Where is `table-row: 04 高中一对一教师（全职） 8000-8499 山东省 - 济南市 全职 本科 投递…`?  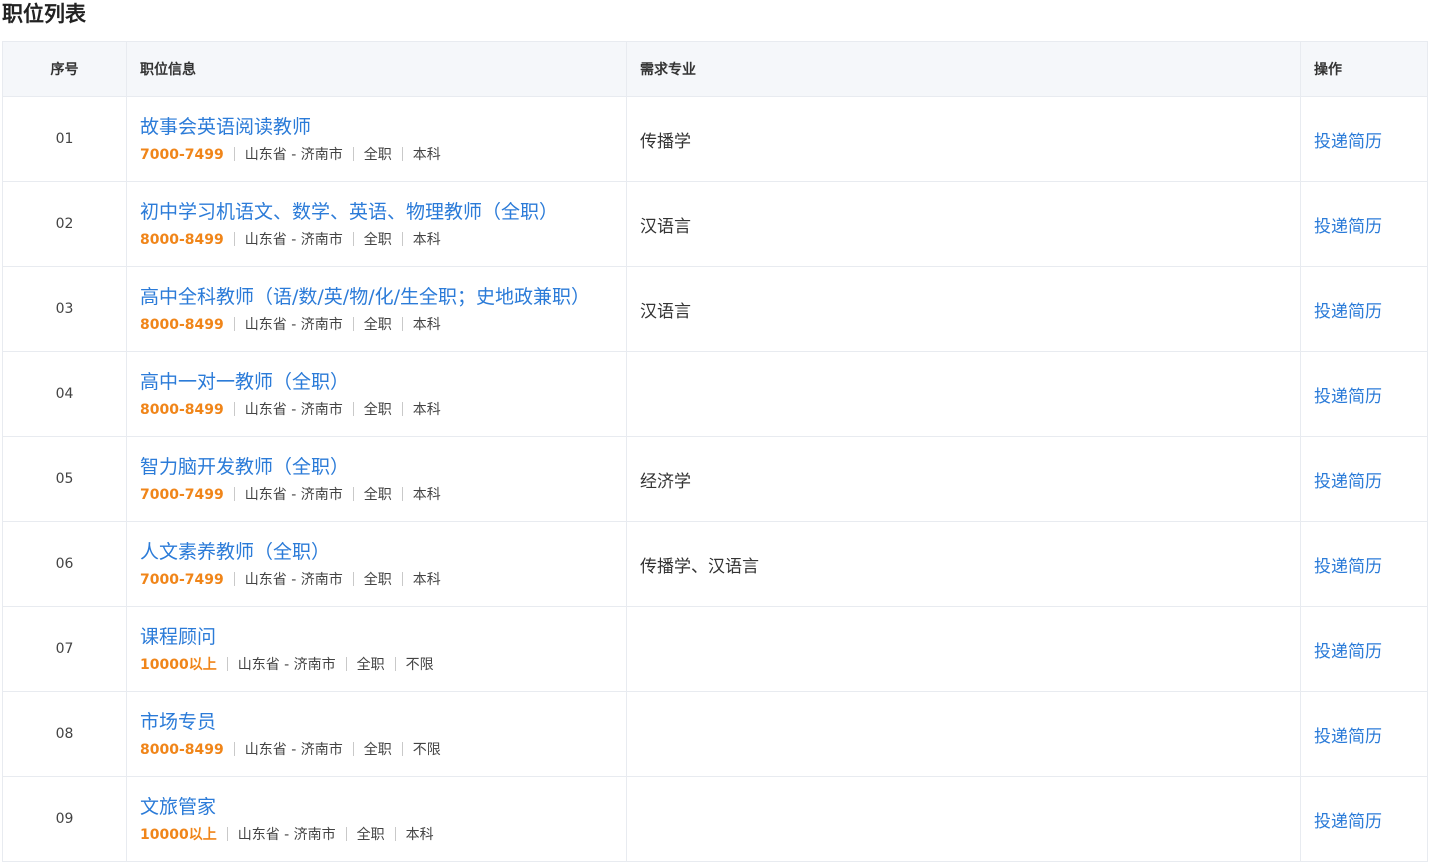 table-row: 04 高中一对一教师（全职） 8000-8499 山东省 - 济南市 全职 本科 投递… is located at coordinates (715, 394).